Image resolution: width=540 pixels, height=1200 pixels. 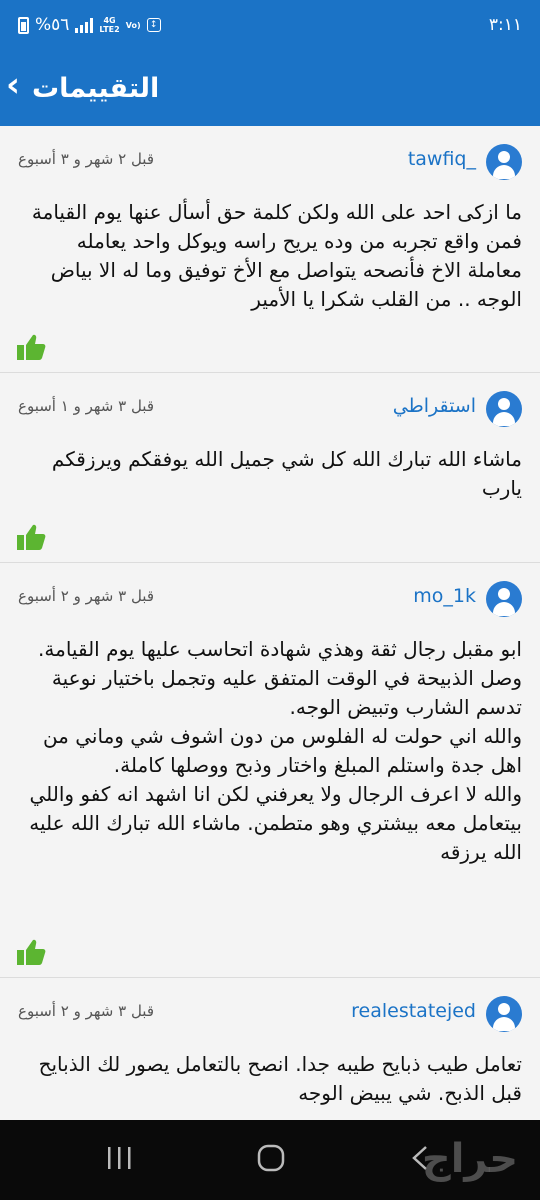 What do you see at coordinates (52, 25) in the screenshot?
I see `battery-percent: %٥٦` at bounding box center [52, 25].